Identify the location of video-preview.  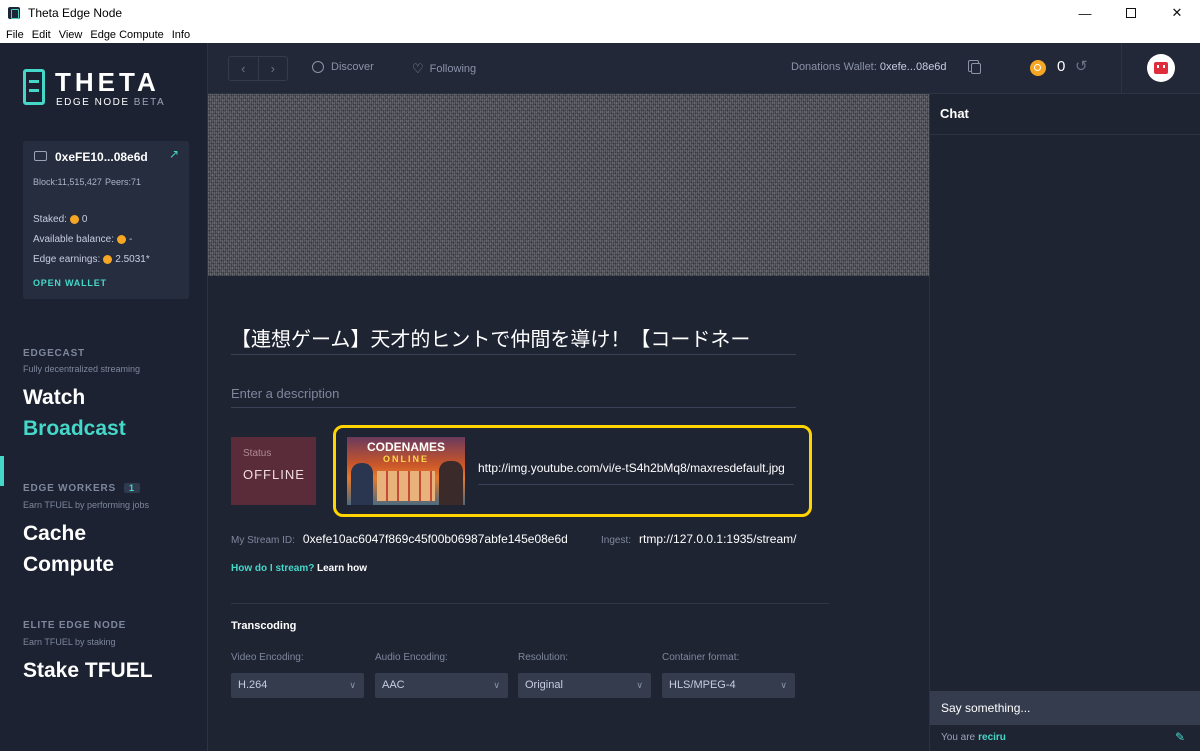
(568, 185).